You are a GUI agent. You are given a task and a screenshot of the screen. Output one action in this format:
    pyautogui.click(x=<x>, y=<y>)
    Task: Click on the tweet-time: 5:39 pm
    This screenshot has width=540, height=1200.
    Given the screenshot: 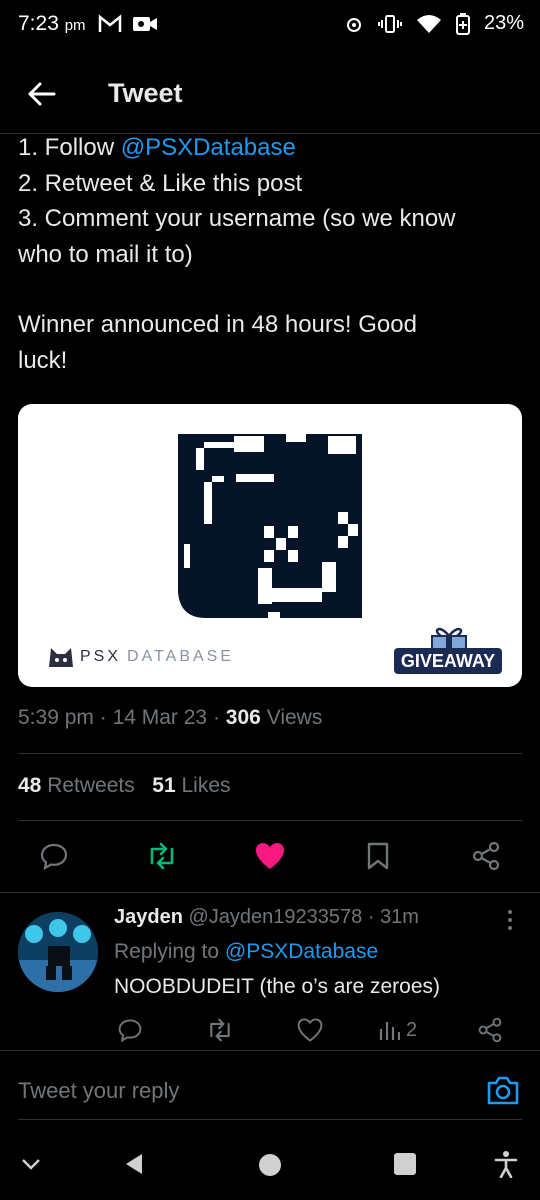 What is the action you would take?
    pyautogui.click(x=56, y=717)
    